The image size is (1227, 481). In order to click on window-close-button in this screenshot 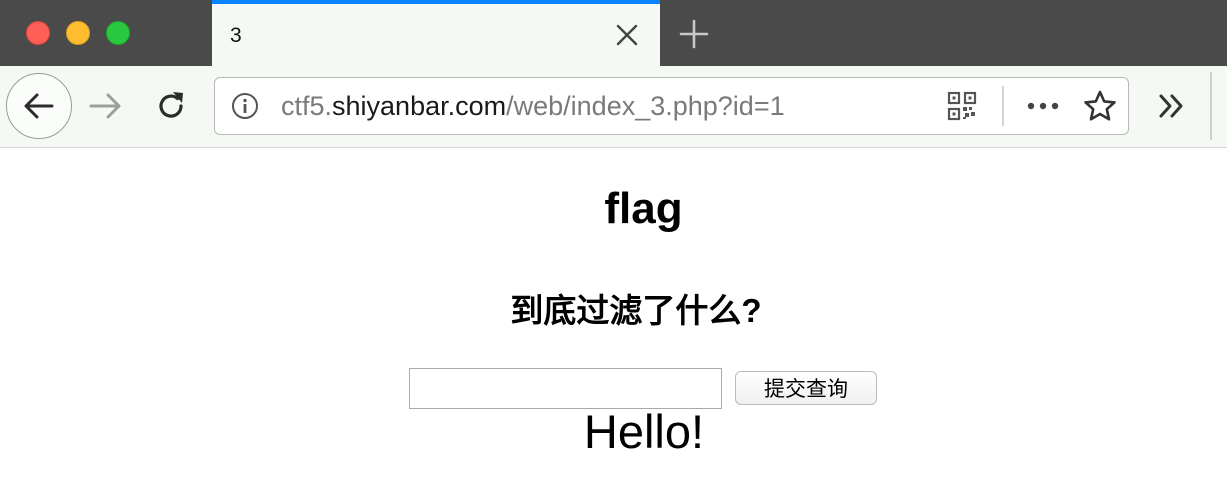, I will do `click(38, 33)`.